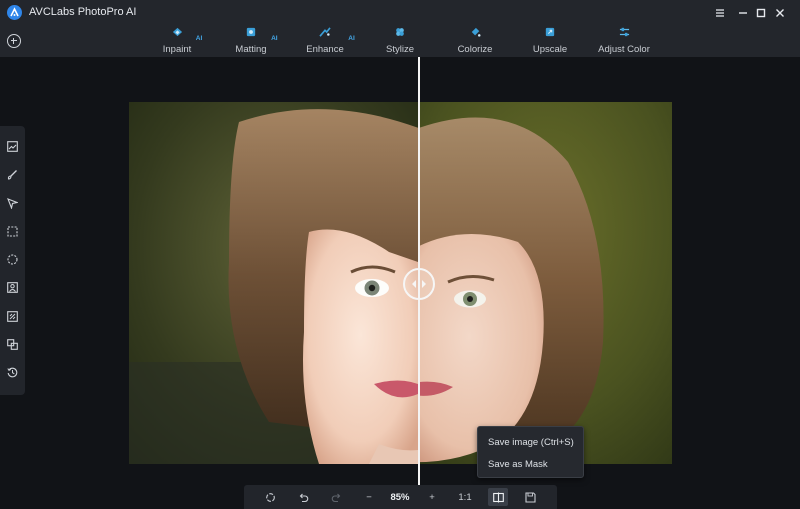 The height and width of the screenshot is (509, 800). I want to click on compare-slider-handle, so click(419, 284).